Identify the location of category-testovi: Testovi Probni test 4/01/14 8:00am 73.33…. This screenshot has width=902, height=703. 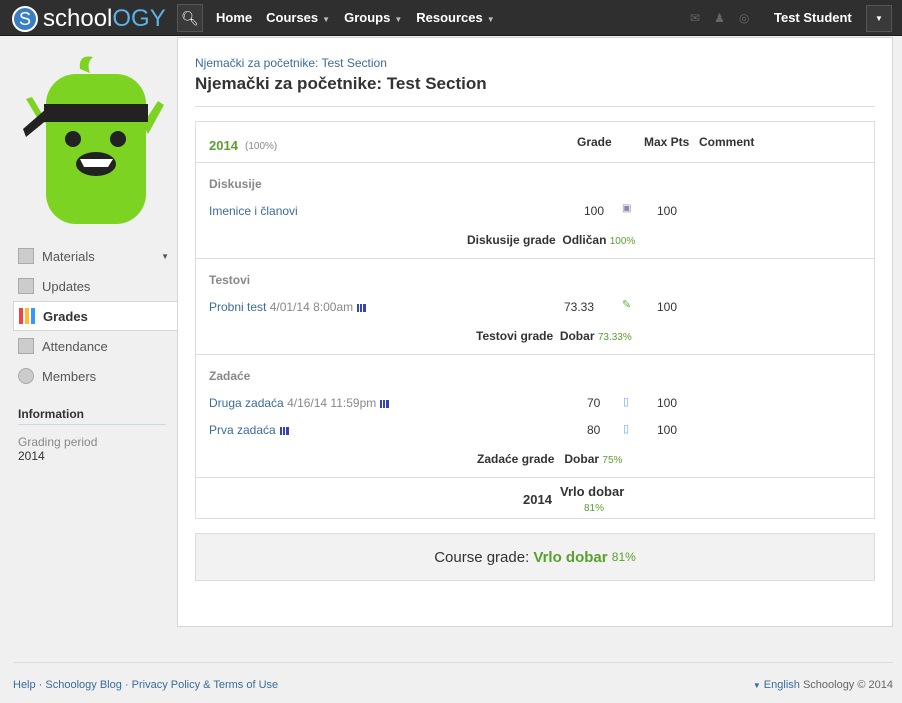
(535, 306).